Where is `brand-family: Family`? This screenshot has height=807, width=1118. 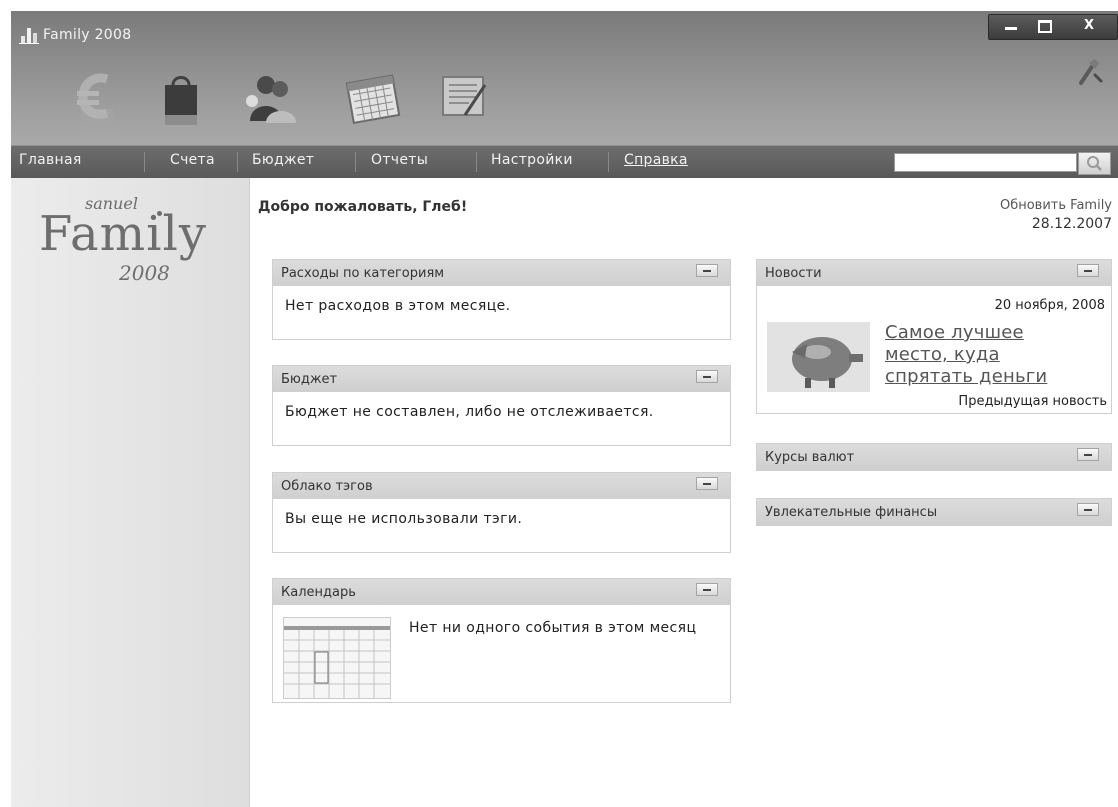 brand-family: Family is located at coordinates (123, 234).